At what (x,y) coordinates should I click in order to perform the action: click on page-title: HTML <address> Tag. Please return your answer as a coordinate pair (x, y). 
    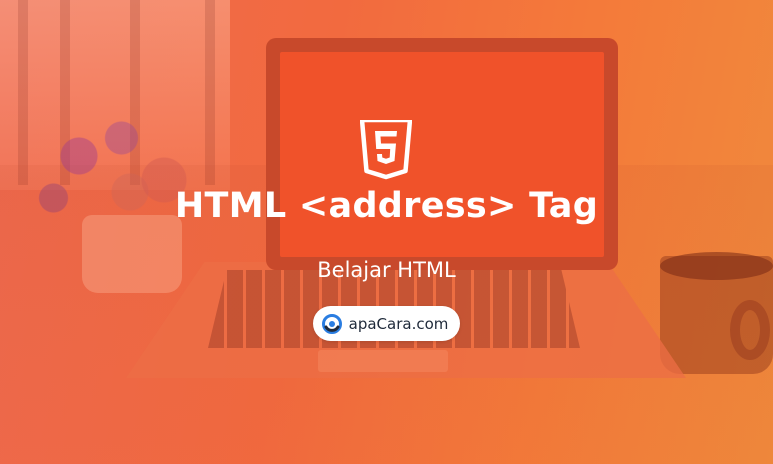
    Looking at the image, I should click on (386, 206).